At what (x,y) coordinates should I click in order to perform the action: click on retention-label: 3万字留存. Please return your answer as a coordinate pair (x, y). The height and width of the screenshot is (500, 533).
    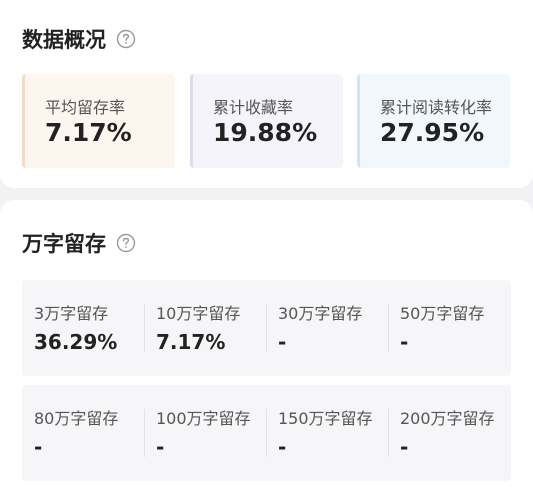
    Looking at the image, I should click on (71, 313).